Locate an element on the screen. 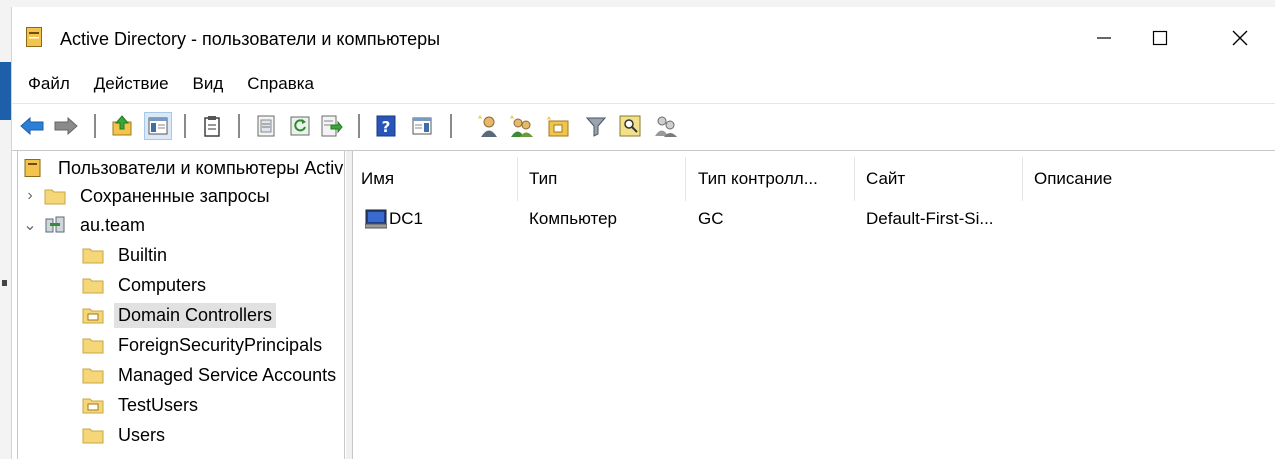 This screenshot has height=459, width=1275. show-hide-tree-icon is located at coordinates (158, 126).